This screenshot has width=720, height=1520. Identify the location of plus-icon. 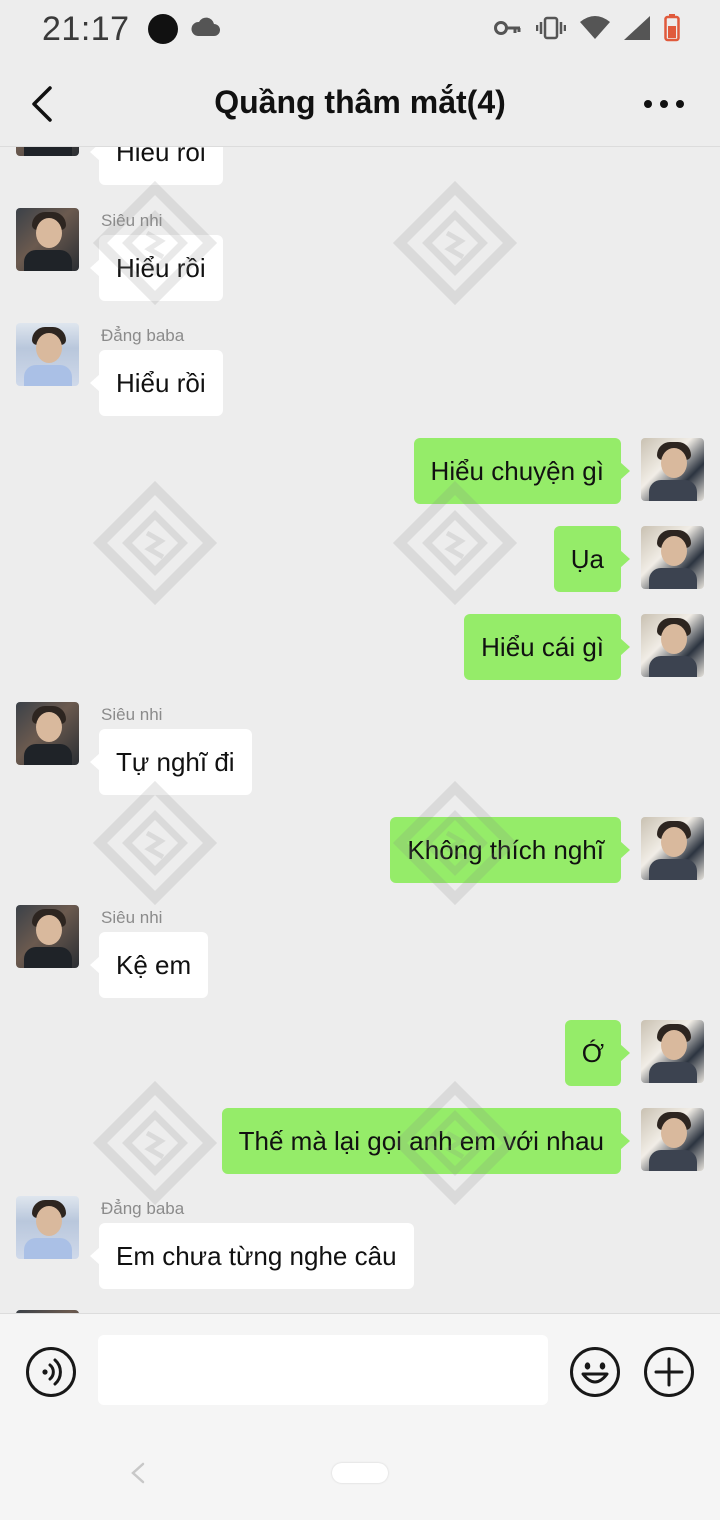
(669, 1372).